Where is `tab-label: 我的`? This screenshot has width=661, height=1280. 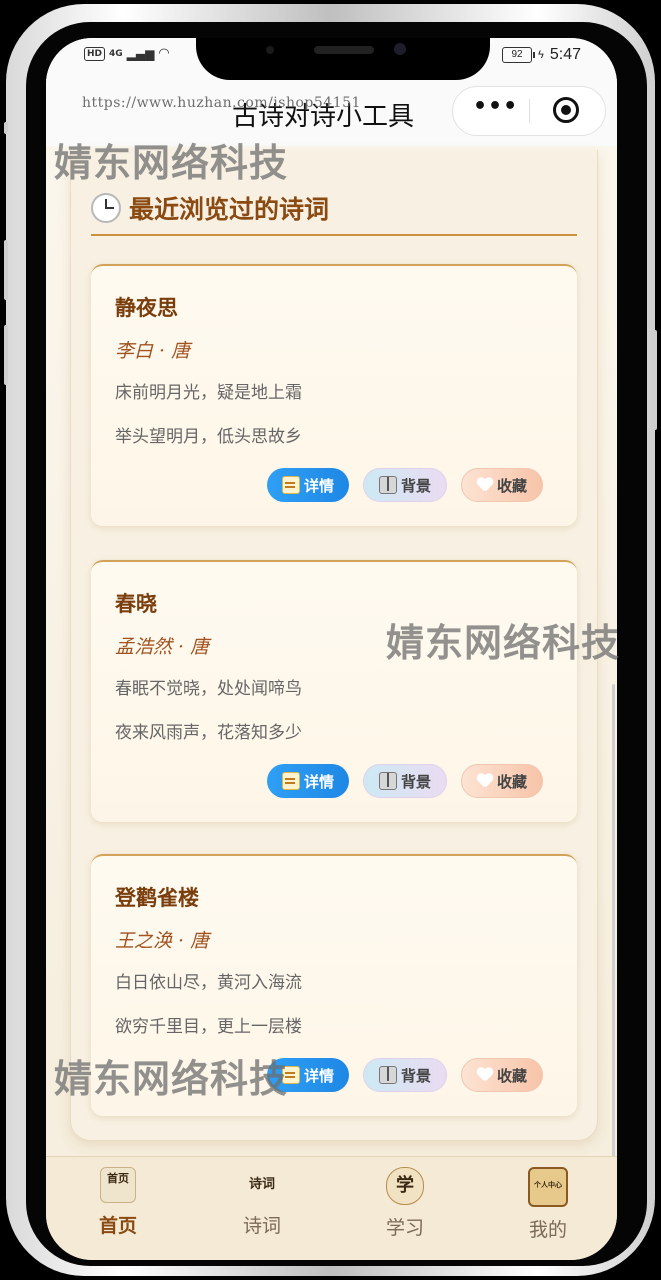
tab-label: 我的 is located at coordinates (547, 1230).